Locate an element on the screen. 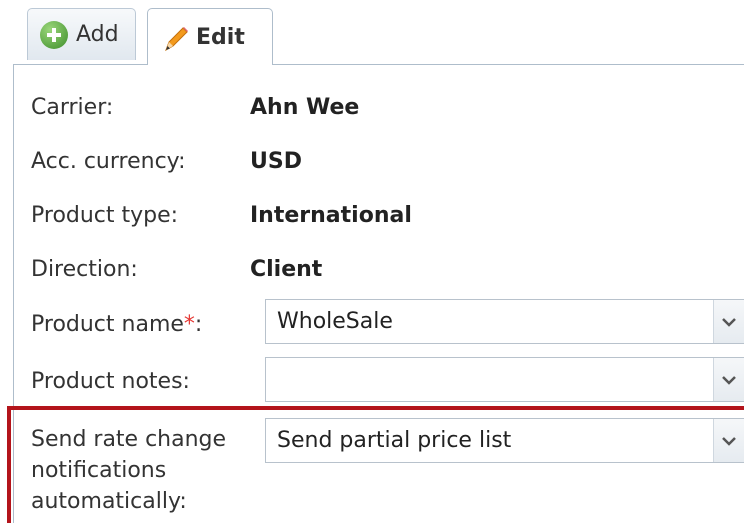 This screenshot has height=523, width=744. currency-label: Acc. currency: is located at coordinates (108, 161).